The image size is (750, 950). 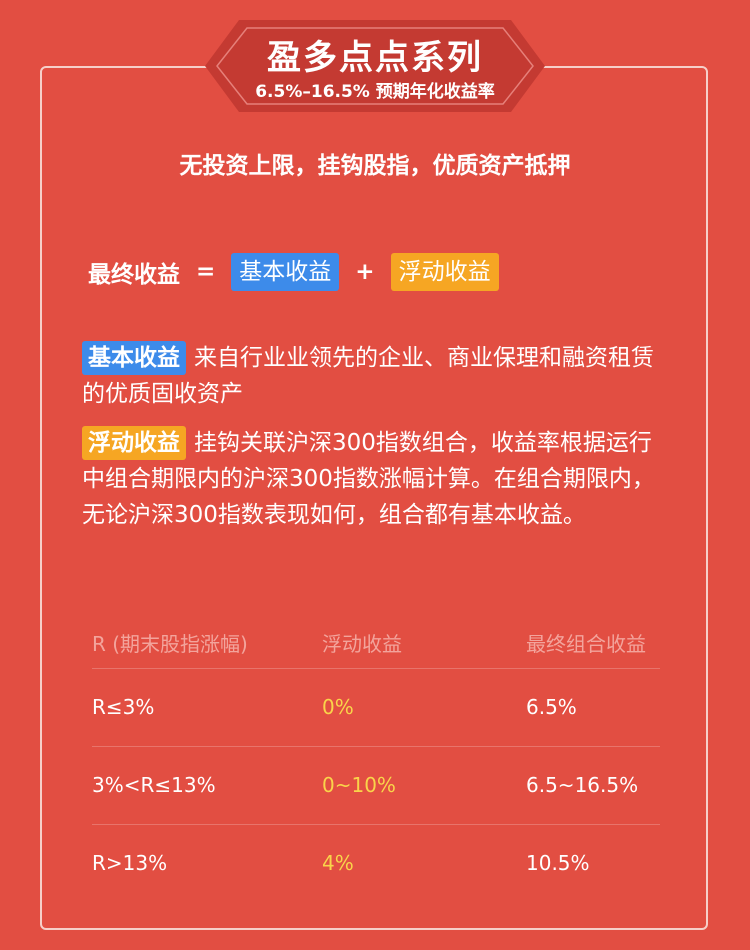 I want to click on row-floating: 0~10%, so click(x=359, y=785).